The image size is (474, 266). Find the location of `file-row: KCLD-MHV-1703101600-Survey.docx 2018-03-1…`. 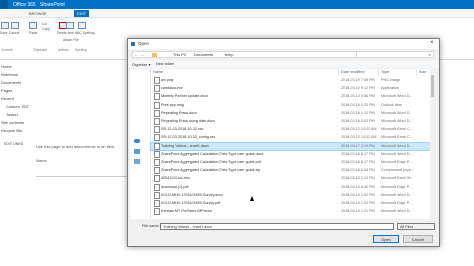

file-row: KCLD-MHV-1703101600-Survey.docx 2018-03-1… is located at coordinates (292, 195).